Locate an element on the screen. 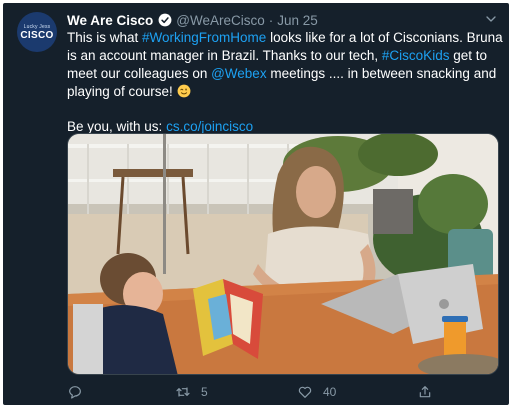 The width and height of the screenshot is (512, 408). cisco-avatar: Lucky Jess CISCO is located at coordinates (37, 32).